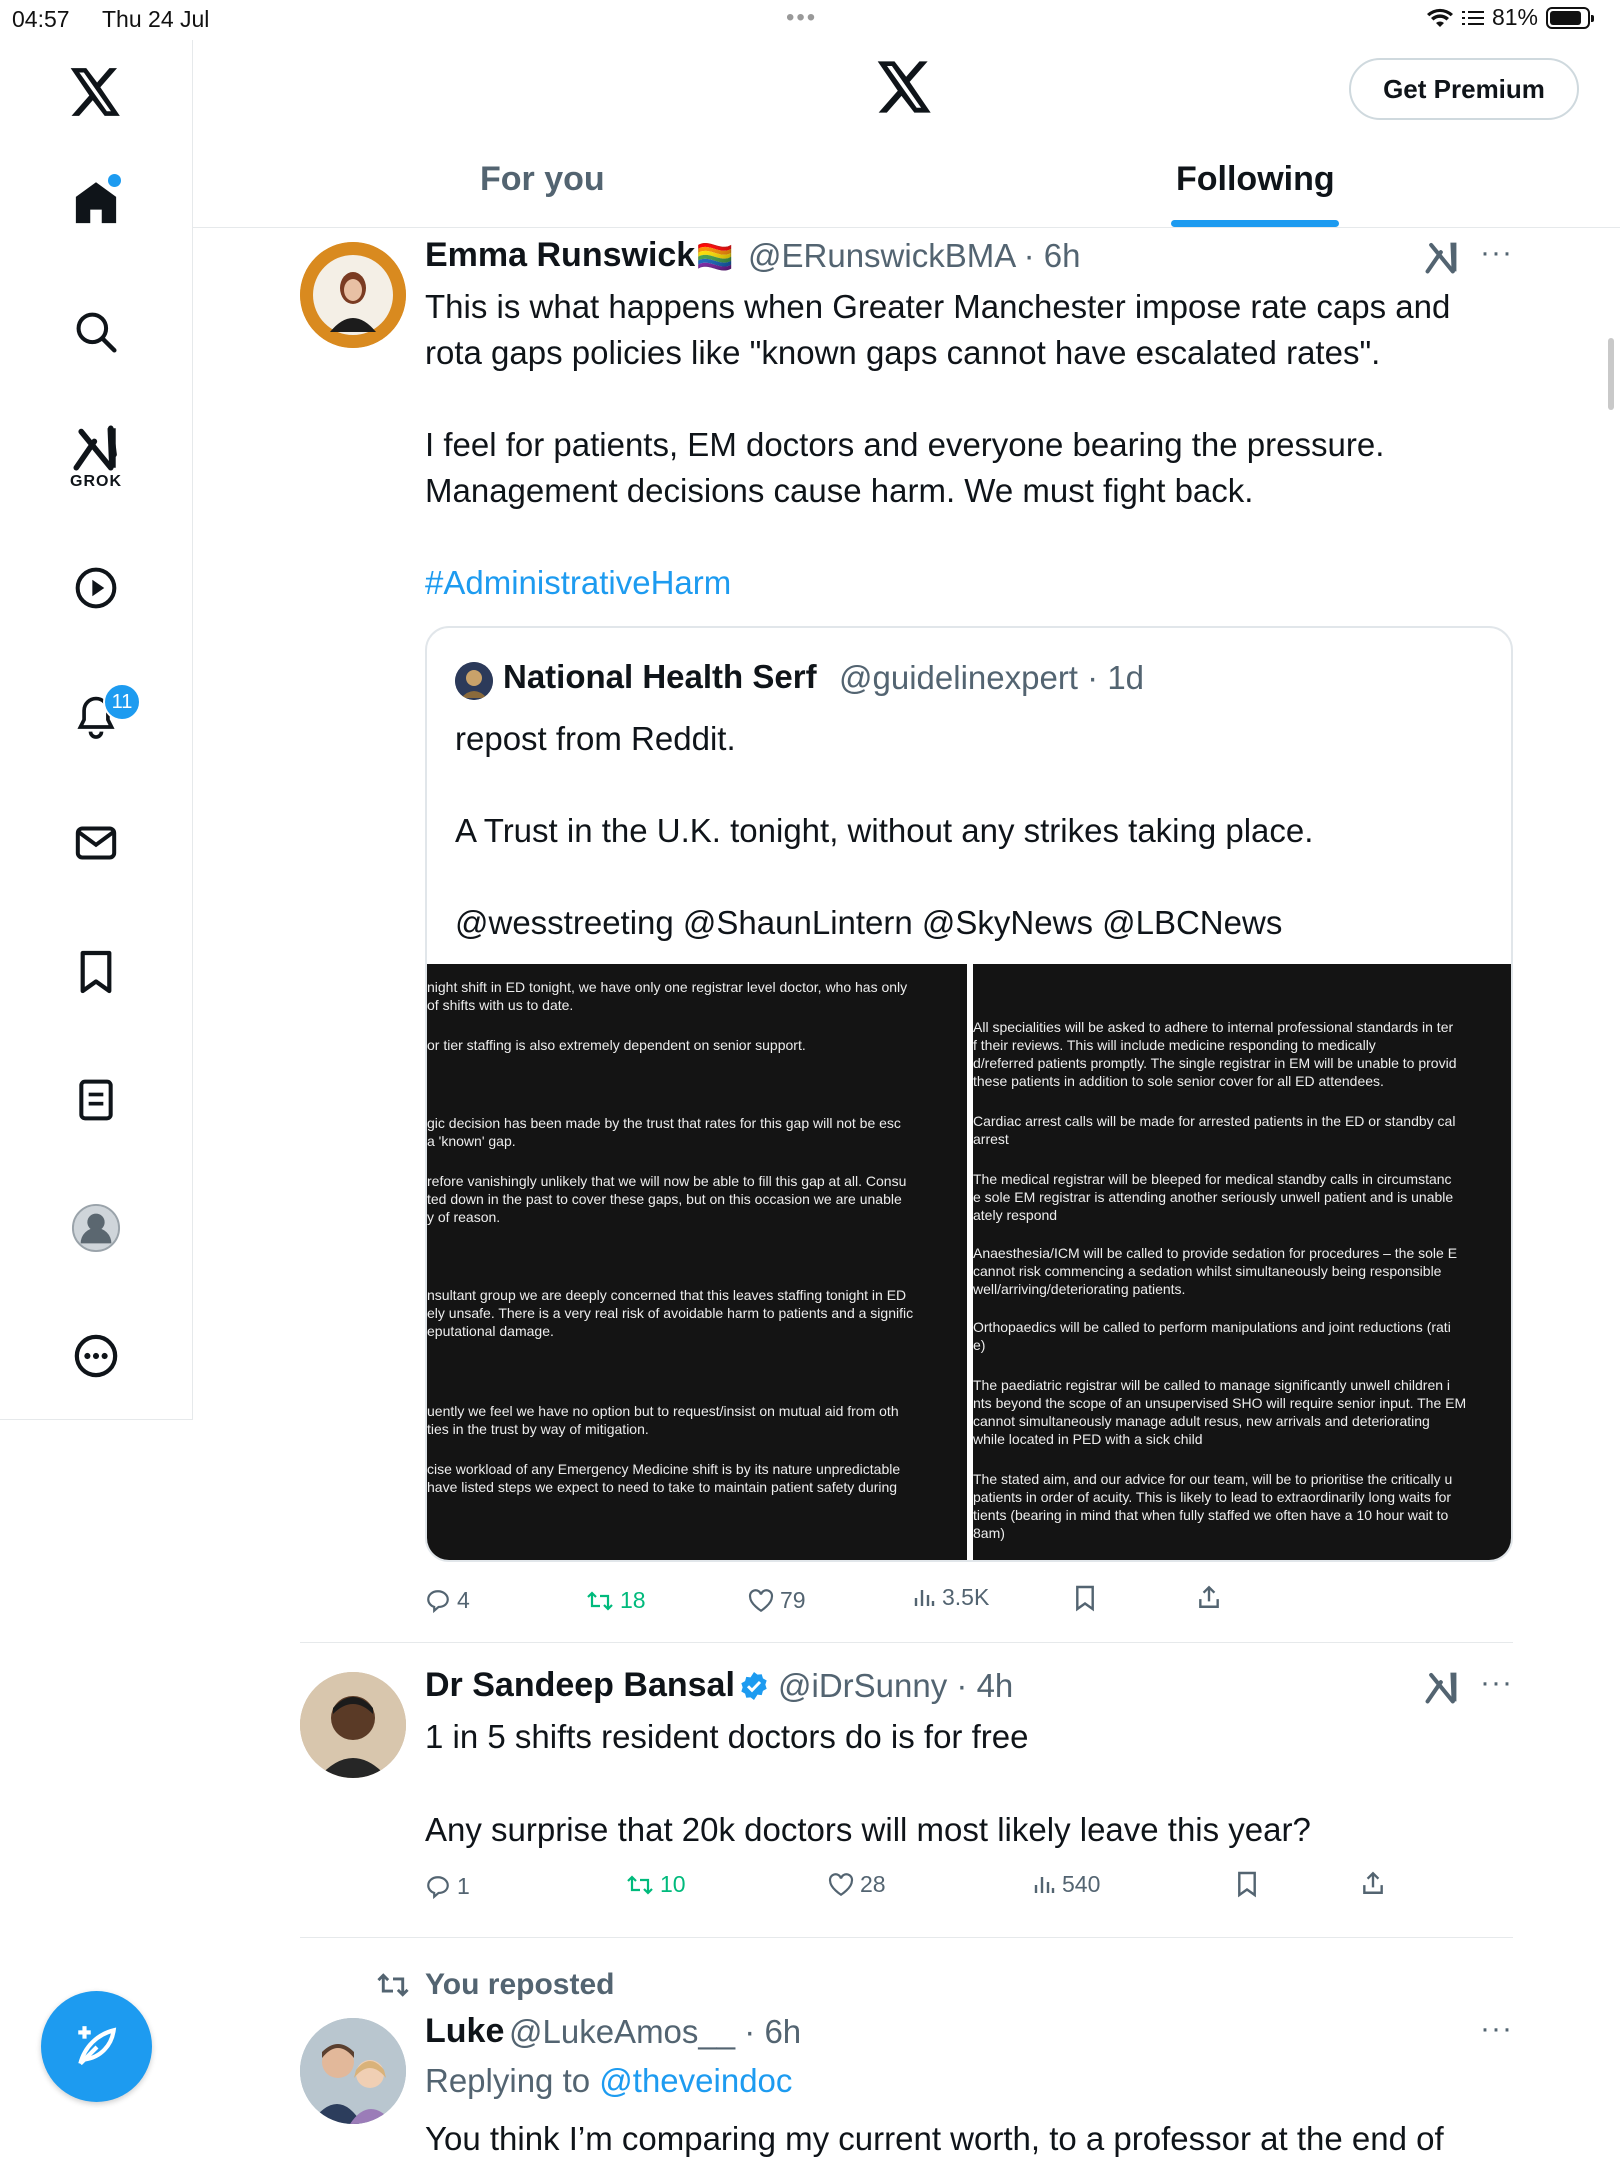 Image resolution: width=1620 pixels, height=2162 pixels. Describe the element at coordinates (438, 1887) in the screenshot. I see `reply-icon` at that location.